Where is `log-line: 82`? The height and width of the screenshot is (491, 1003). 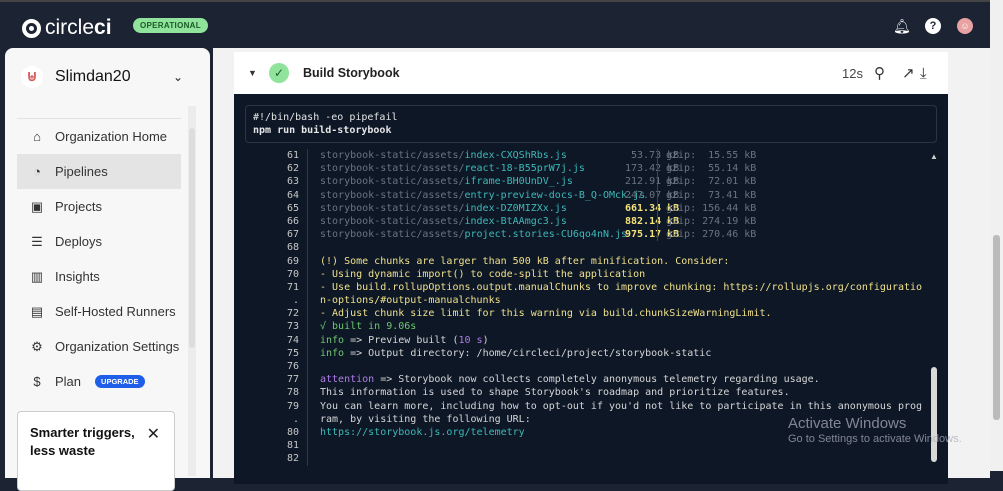
log-line: 82 is located at coordinates (584, 459).